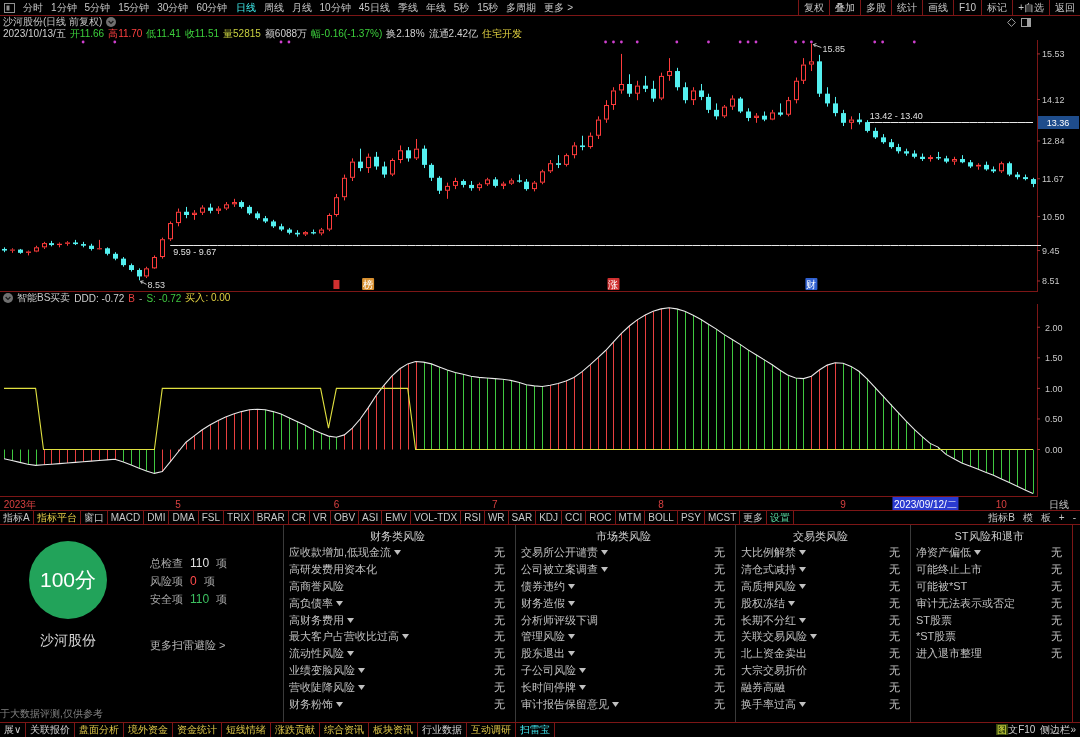 The image size is (1080, 737). What do you see at coordinates (768, 569) in the screenshot?
I see `risk-item-label: 清仓式减持` at bounding box center [768, 569].